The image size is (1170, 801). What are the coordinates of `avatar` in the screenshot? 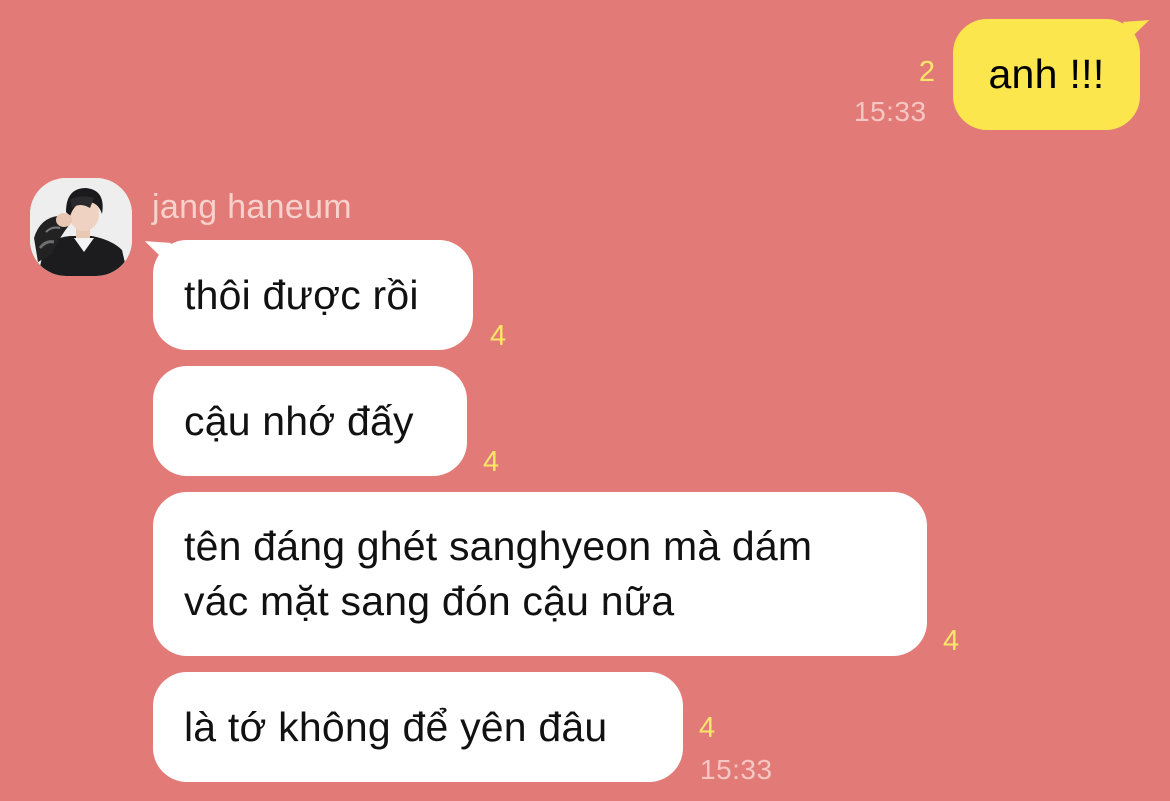 It's located at (81, 227).